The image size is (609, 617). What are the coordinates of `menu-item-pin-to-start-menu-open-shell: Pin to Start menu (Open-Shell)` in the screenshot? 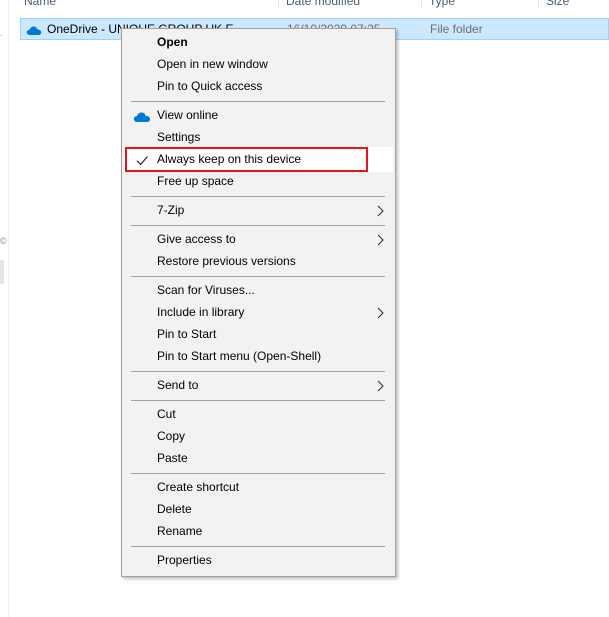 It's located at (258, 357).